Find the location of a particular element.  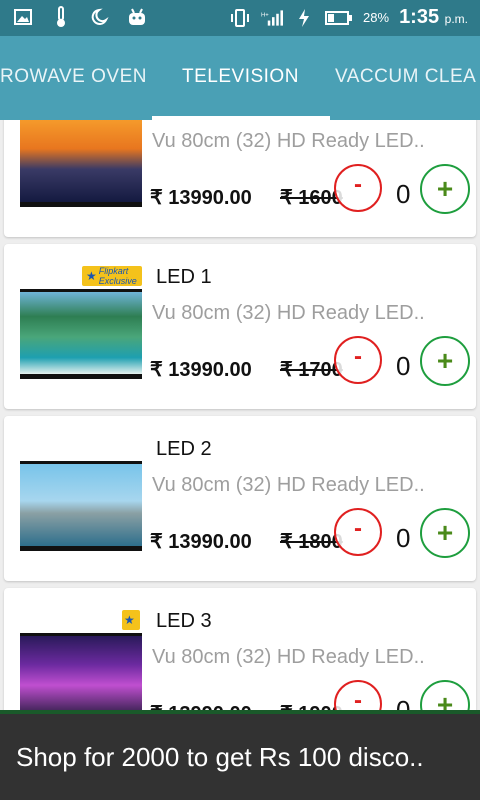

status-right-icons: H+ 28% 1:35 p.m. is located at coordinates (348, 17).